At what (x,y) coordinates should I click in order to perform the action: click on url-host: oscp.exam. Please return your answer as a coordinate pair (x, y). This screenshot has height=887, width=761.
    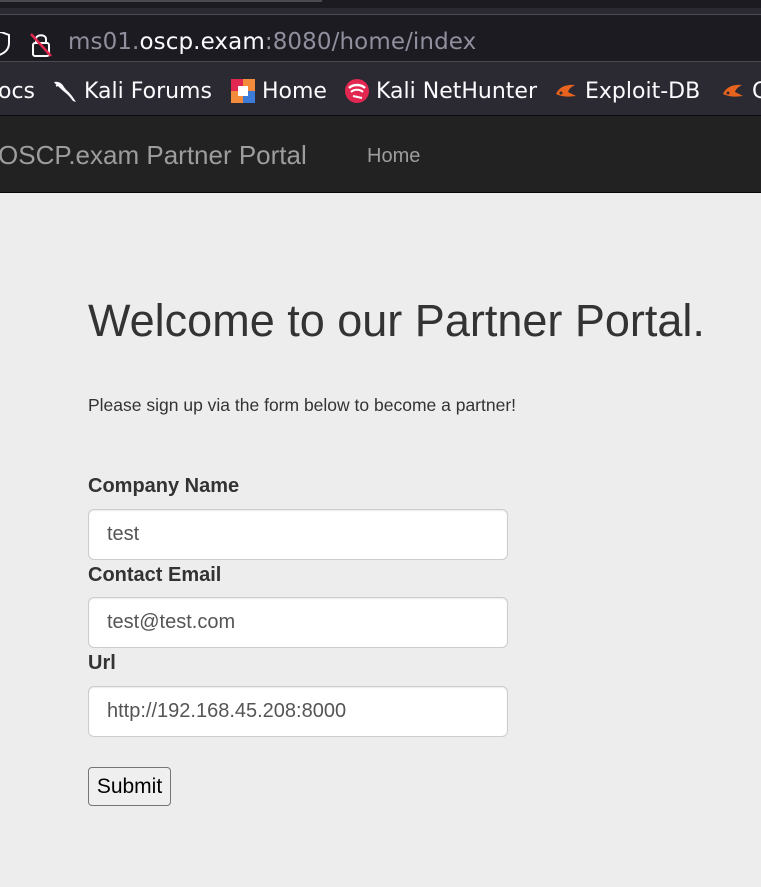
    Looking at the image, I should click on (202, 42).